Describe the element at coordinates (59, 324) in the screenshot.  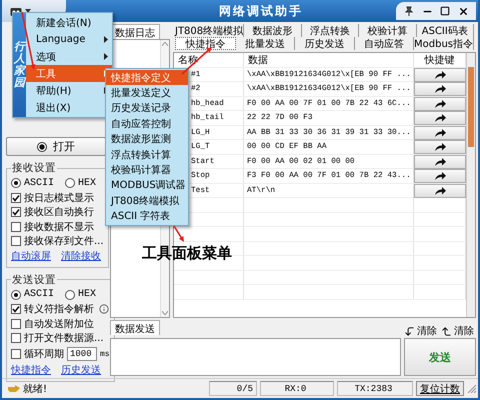
I see `checkbox-label: 自动发送附加位` at that location.